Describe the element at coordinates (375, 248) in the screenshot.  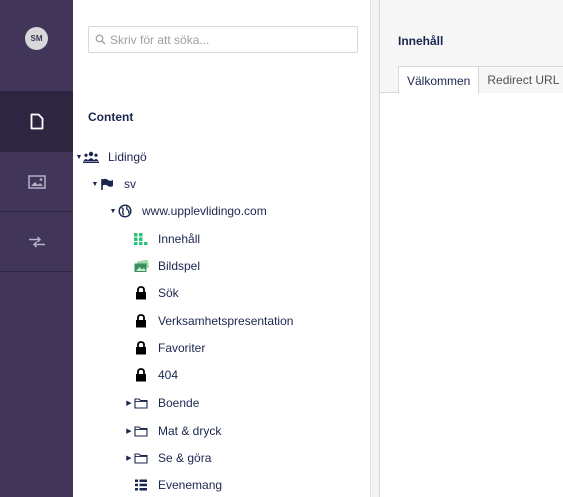
I see `panel-resize-handle` at that location.